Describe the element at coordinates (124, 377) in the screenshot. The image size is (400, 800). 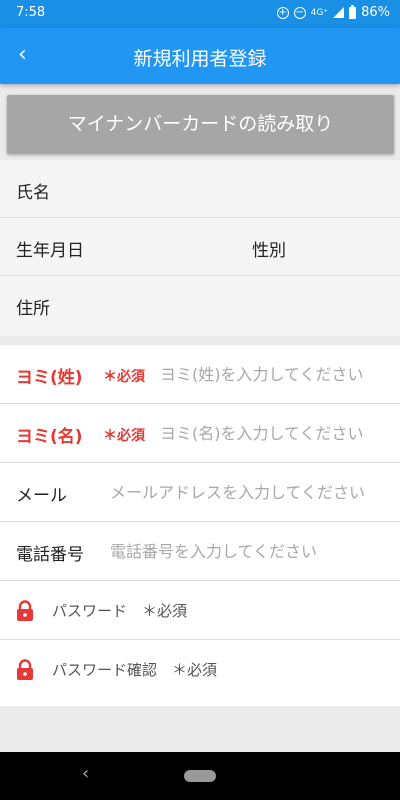
I see `yomi-sei-required: ＊必須` at that location.